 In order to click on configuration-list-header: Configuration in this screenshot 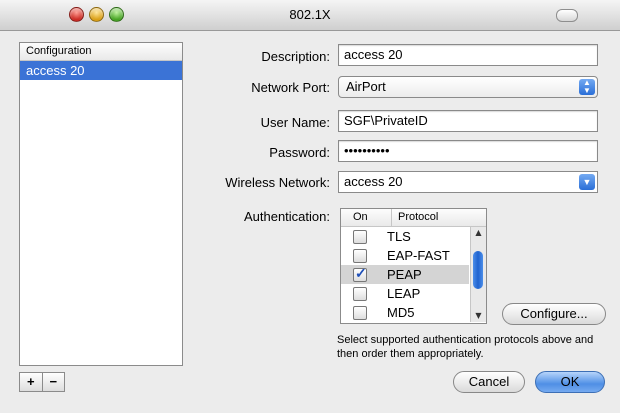, I will do `click(101, 52)`.